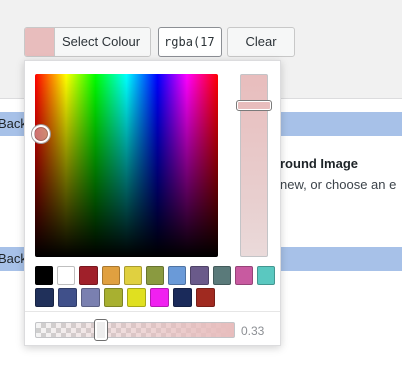 This screenshot has width=402, height=380. I want to click on current-color-swatch, so click(40, 42).